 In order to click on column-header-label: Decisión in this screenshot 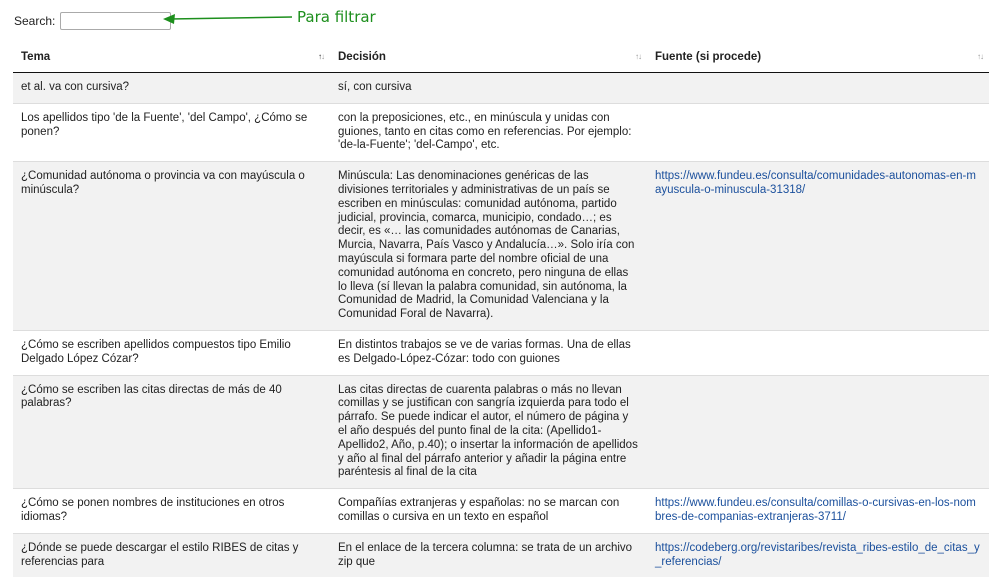, I will do `click(362, 57)`.